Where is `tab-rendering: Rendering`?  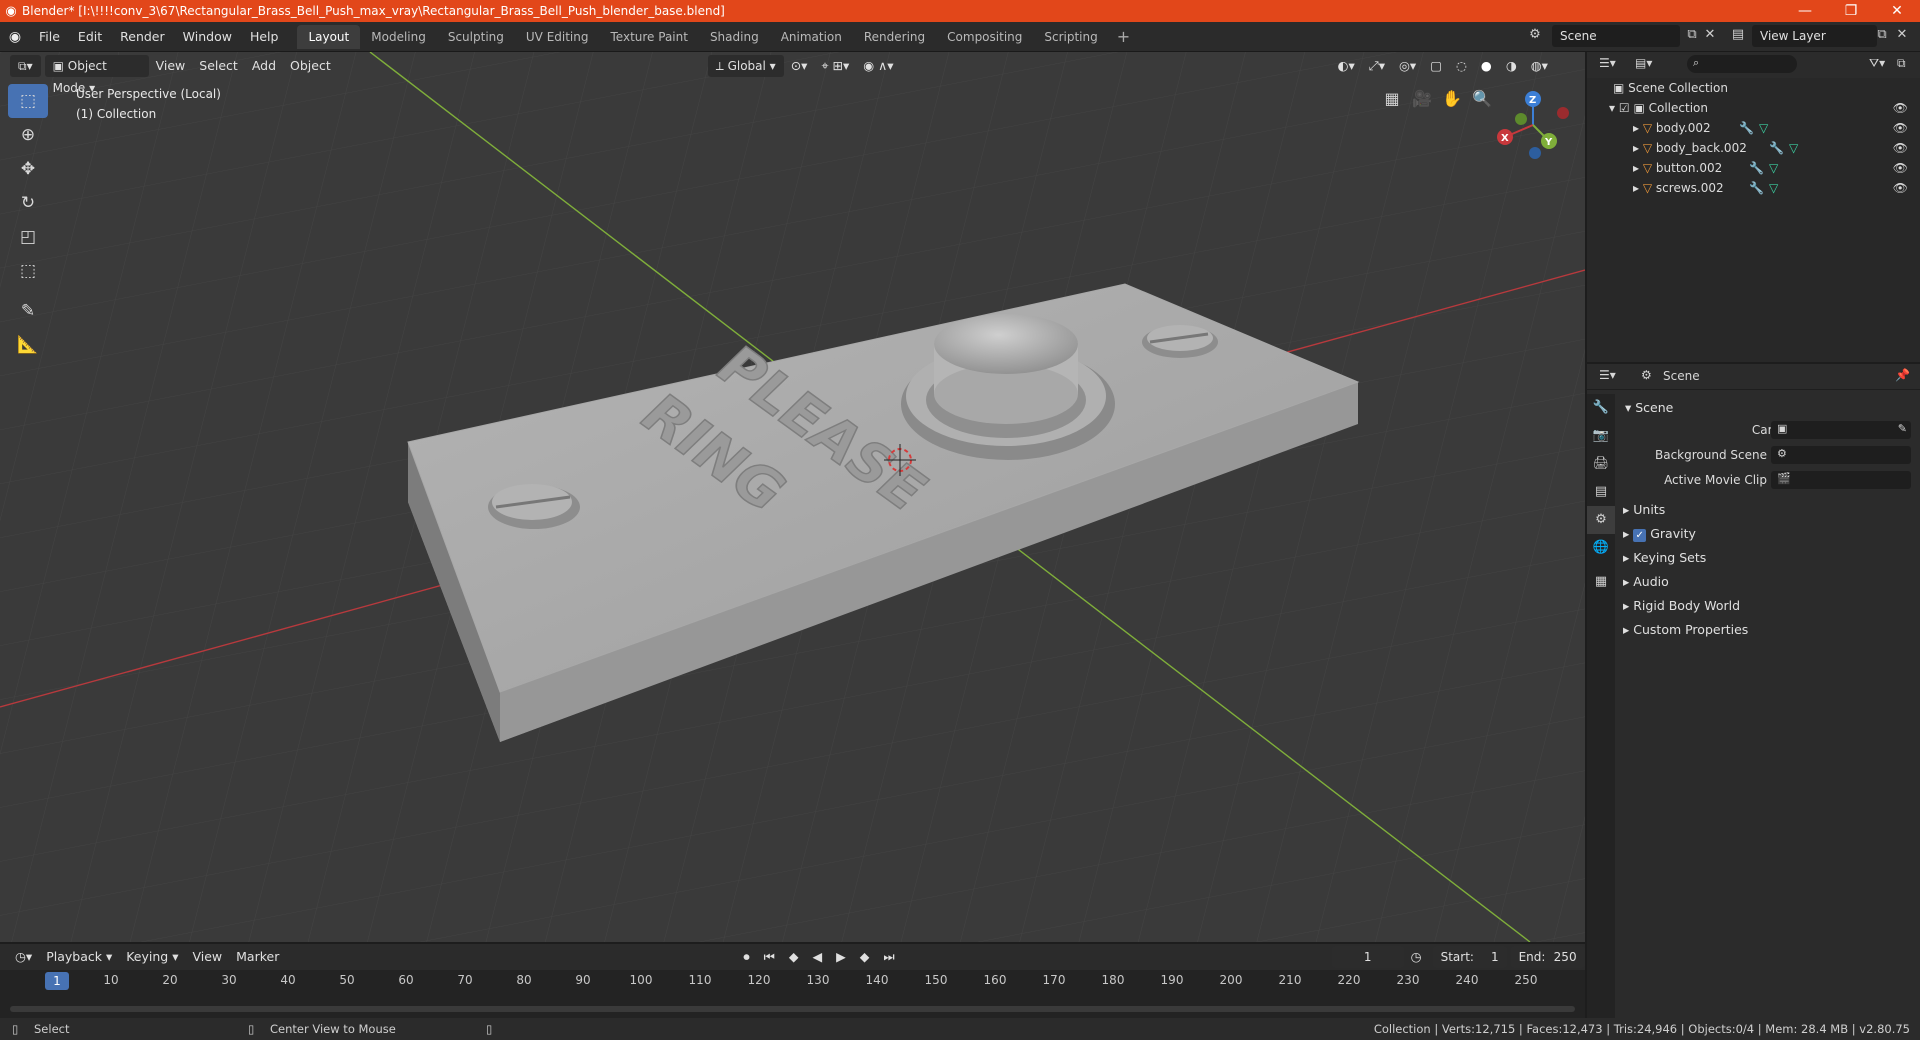 tab-rendering: Rendering is located at coordinates (894, 37).